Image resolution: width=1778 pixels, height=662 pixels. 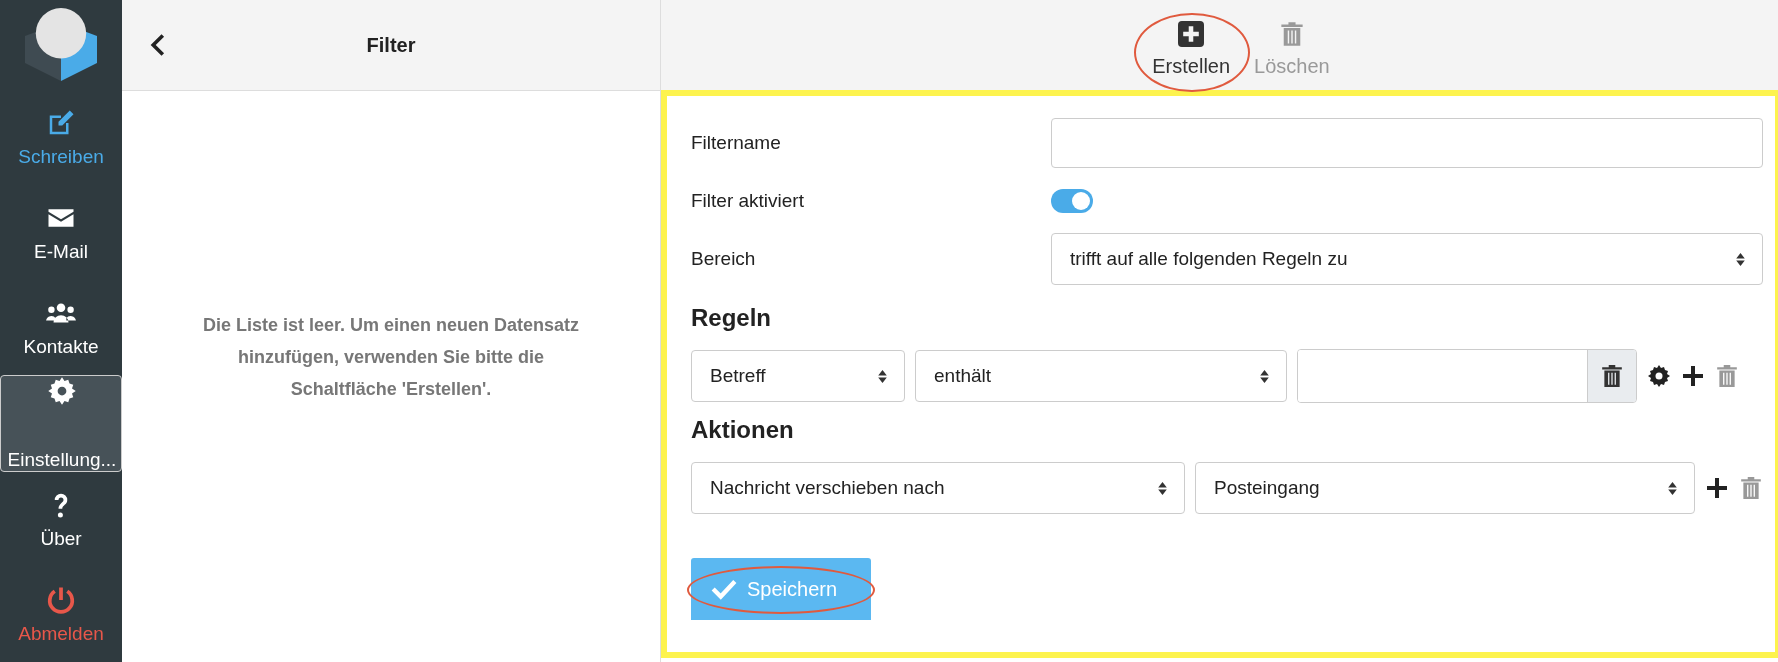 I want to click on select-field: Posteingang, so click(x=1445, y=488).